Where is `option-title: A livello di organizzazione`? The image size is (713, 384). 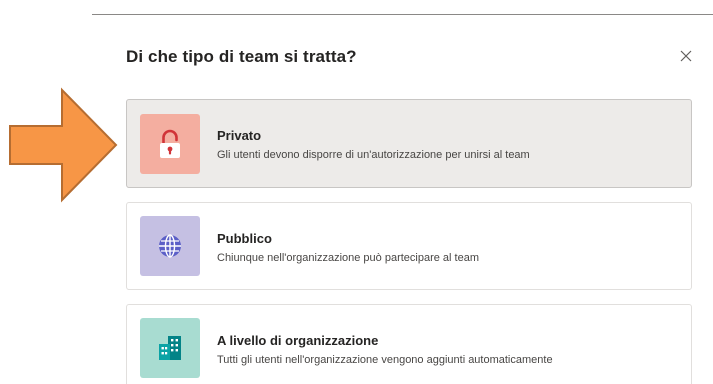
option-title: A livello di organizzazione is located at coordinates (298, 340).